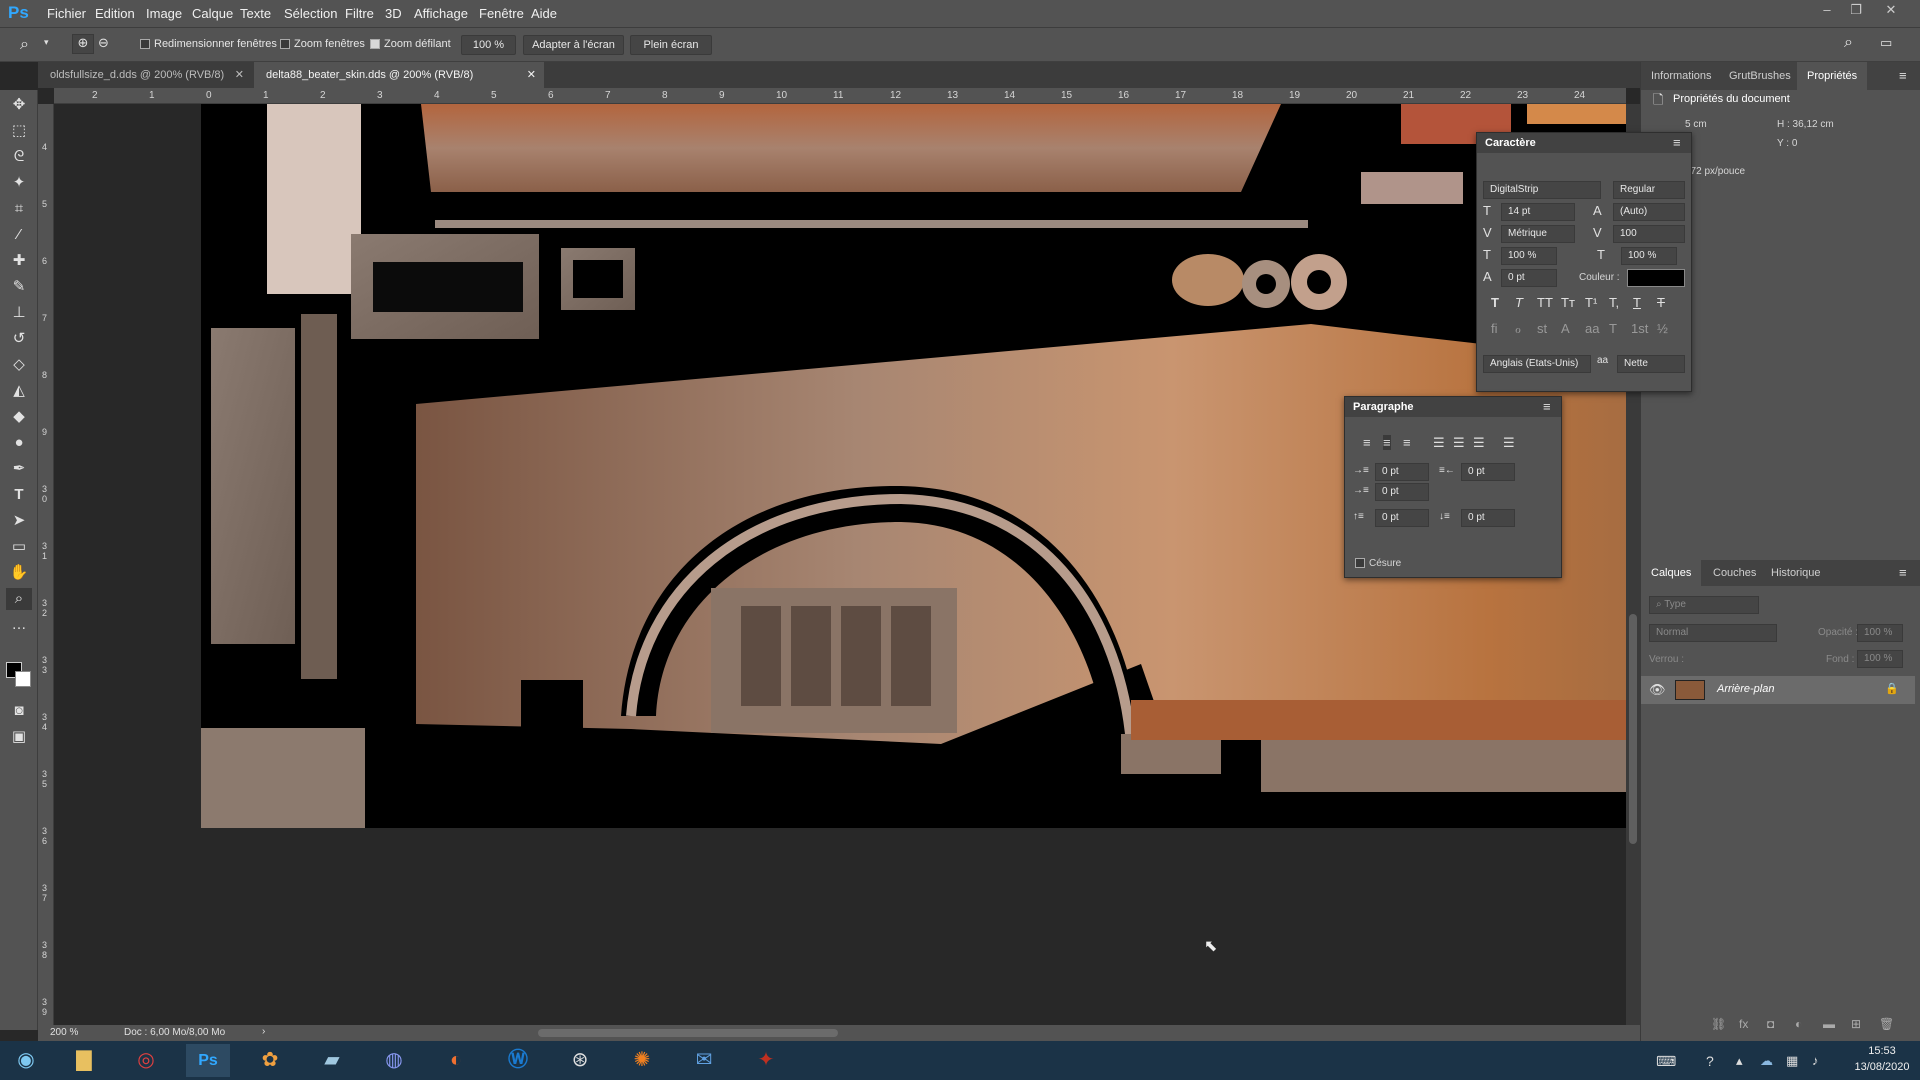 Image resolution: width=1920 pixels, height=1080 pixels. Describe the element at coordinates (1662, 328) in the screenshot. I see `fractions-icon: ½` at that location.